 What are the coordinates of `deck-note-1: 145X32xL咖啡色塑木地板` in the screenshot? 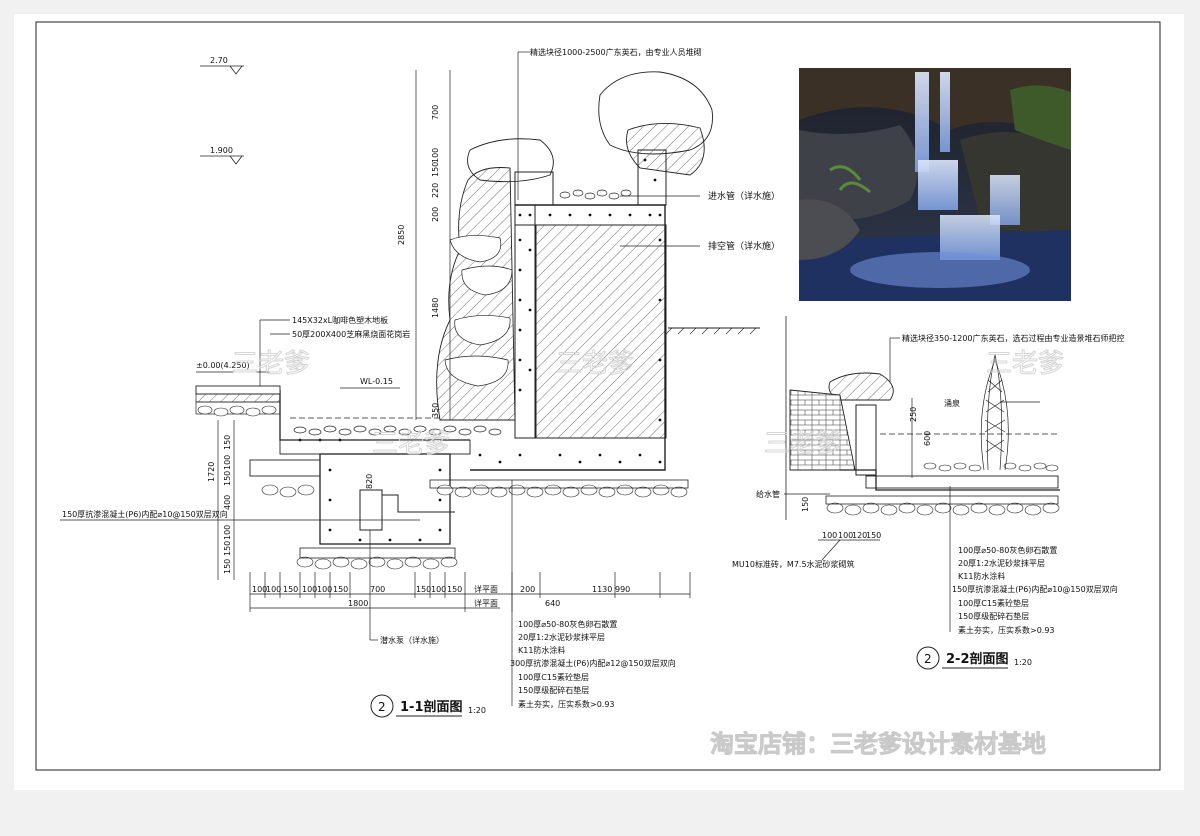 It's located at (340, 320).